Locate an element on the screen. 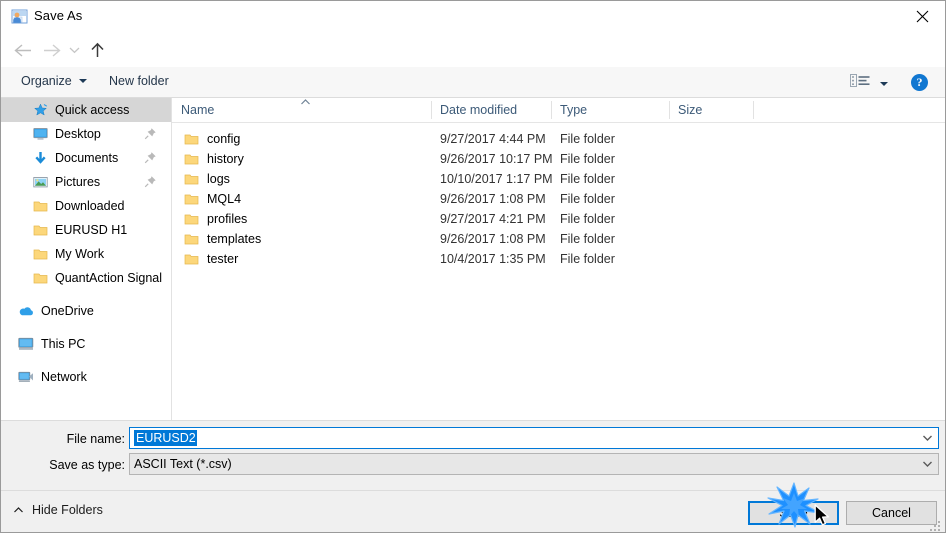  column-header-type: Type is located at coordinates (573, 110).